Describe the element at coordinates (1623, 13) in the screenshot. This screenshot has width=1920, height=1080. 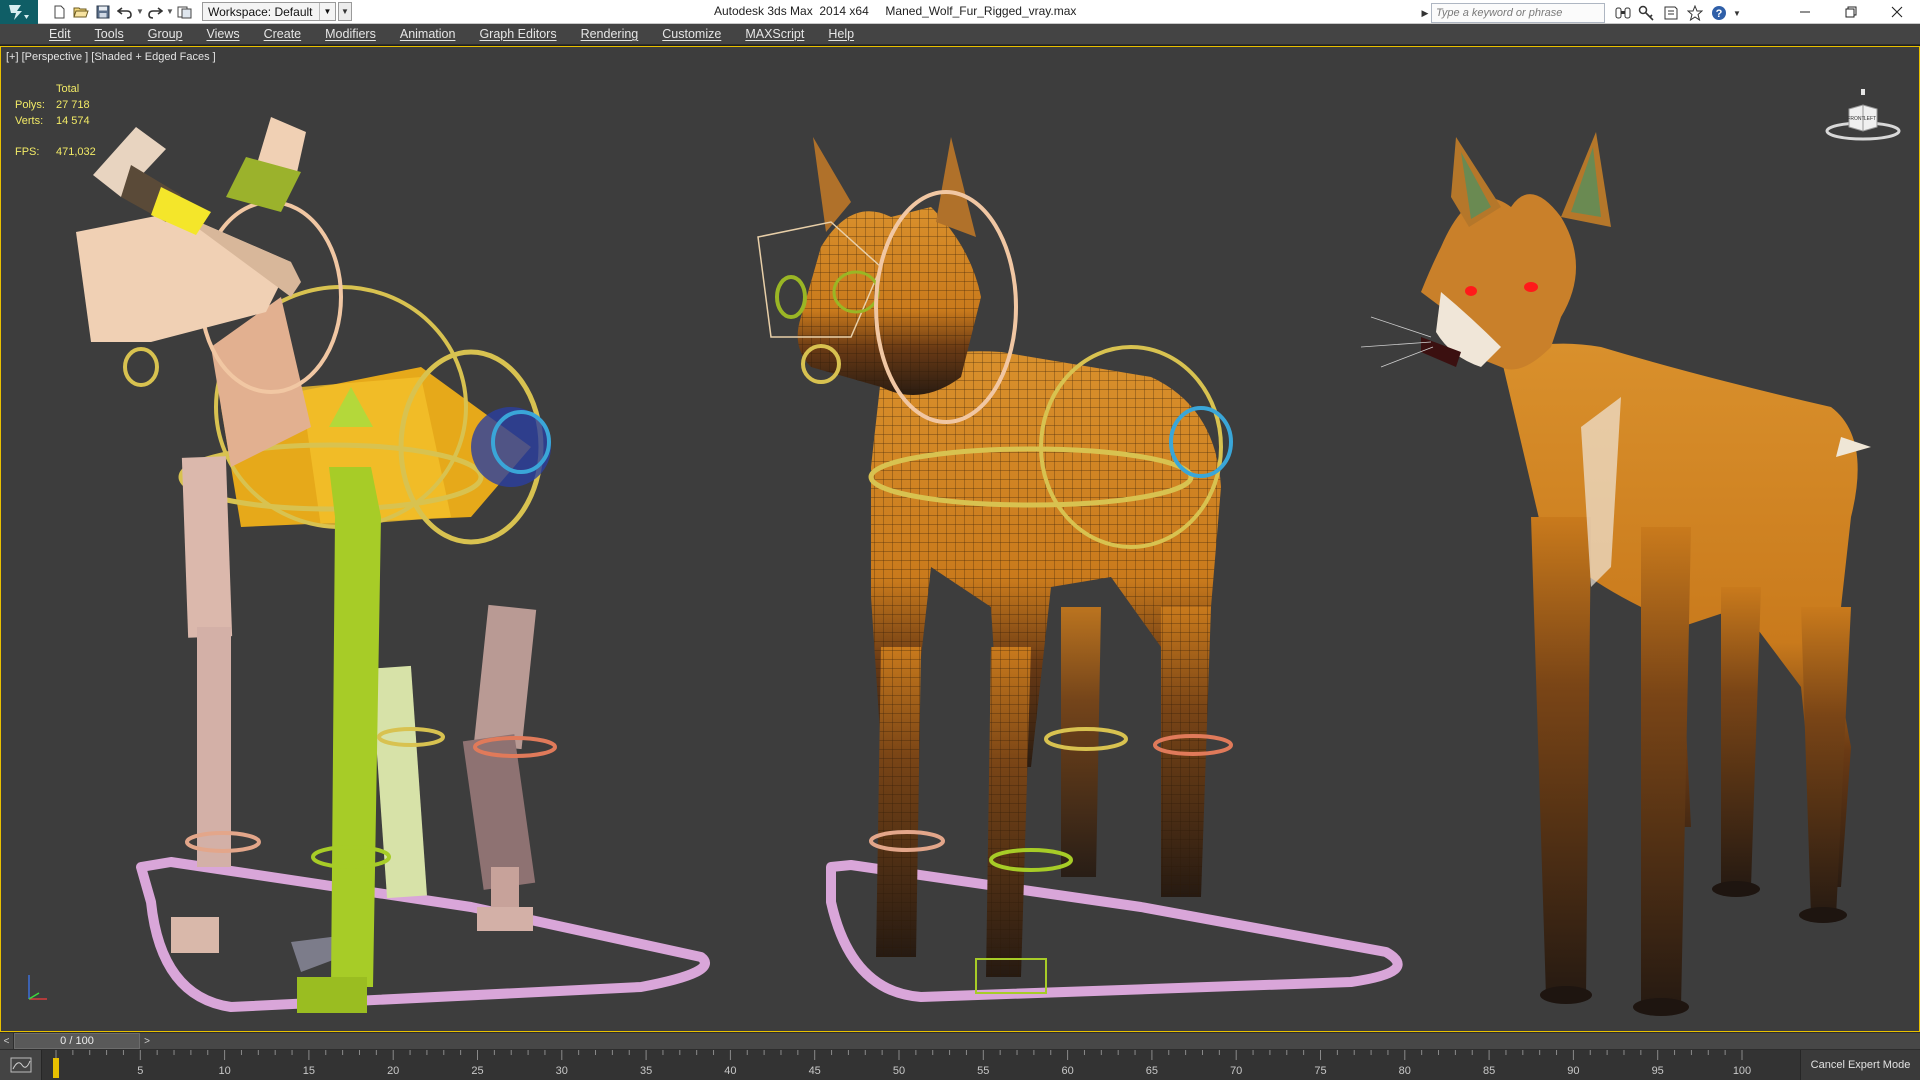
I see `binoculars-icon` at that location.